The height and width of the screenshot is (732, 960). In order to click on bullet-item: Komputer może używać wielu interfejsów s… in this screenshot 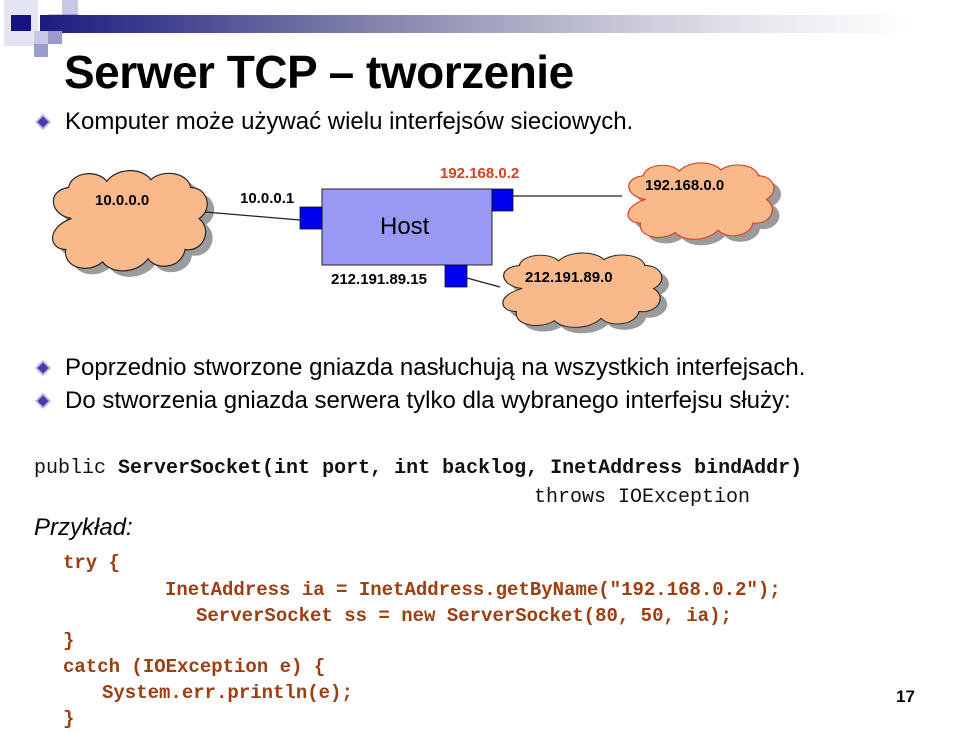, I will do `click(333, 122)`.